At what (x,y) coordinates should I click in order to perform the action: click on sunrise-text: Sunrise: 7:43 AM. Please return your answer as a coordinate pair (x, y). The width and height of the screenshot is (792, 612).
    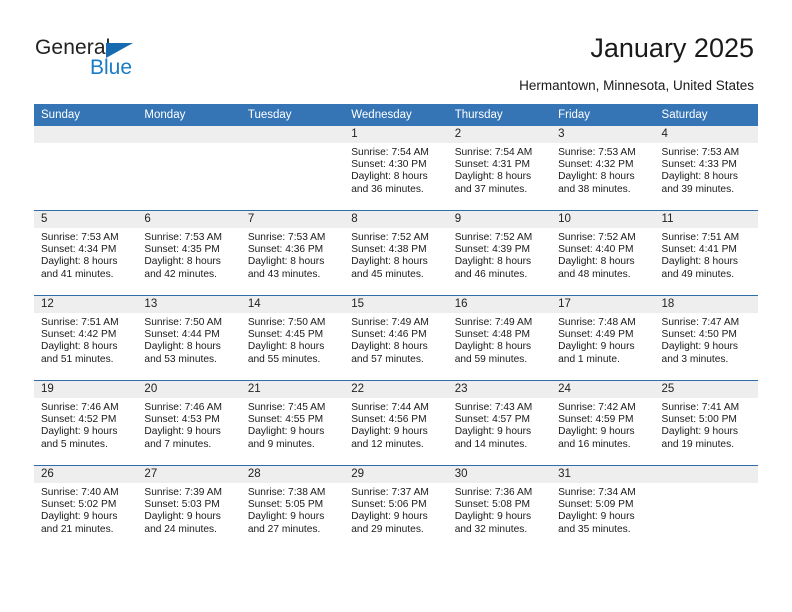
    Looking at the image, I should click on (493, 407).